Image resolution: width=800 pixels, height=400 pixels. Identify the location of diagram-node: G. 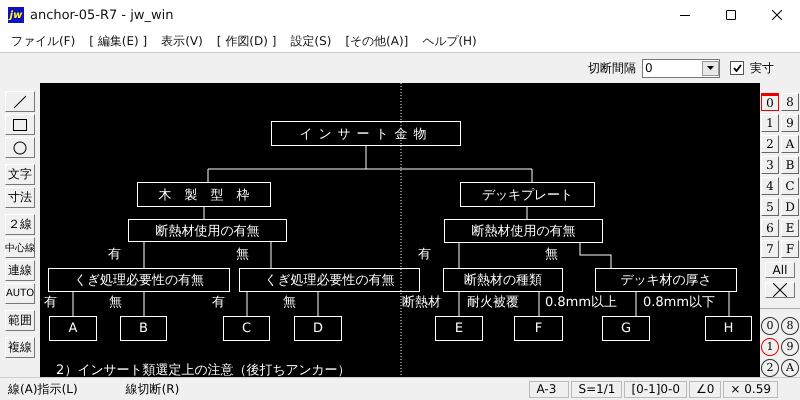
(626, 328).